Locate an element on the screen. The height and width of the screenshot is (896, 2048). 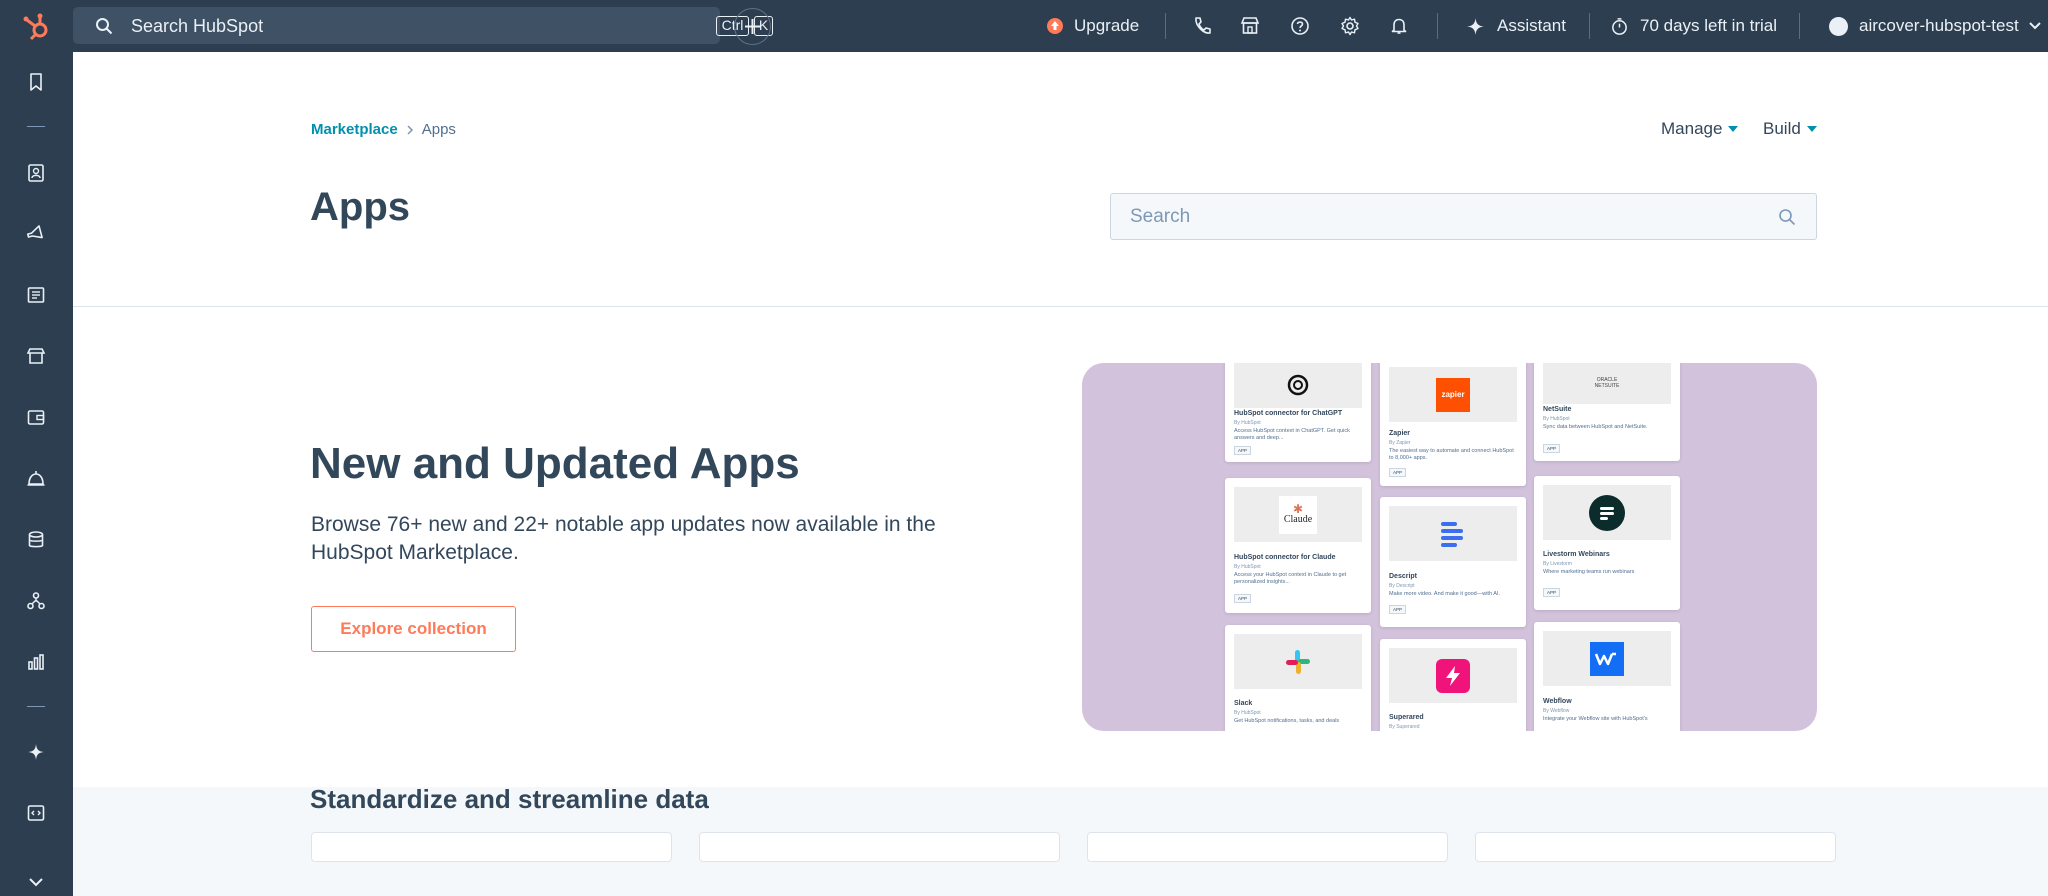
account-menu: aircover-hubspot-test is located at coordinates (1935, 26).